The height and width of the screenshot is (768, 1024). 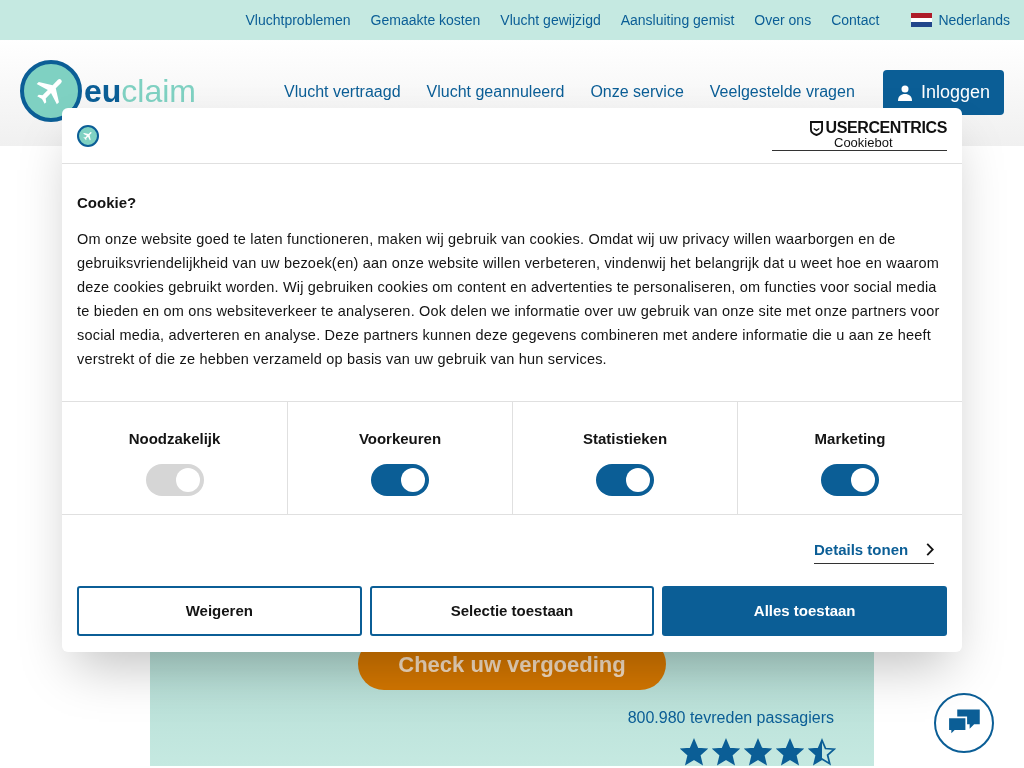 What do you see at coordinates (804, 611) in the screenshot?
I see `consent-button: Alles toestaan` at bounding box center [804, 611].